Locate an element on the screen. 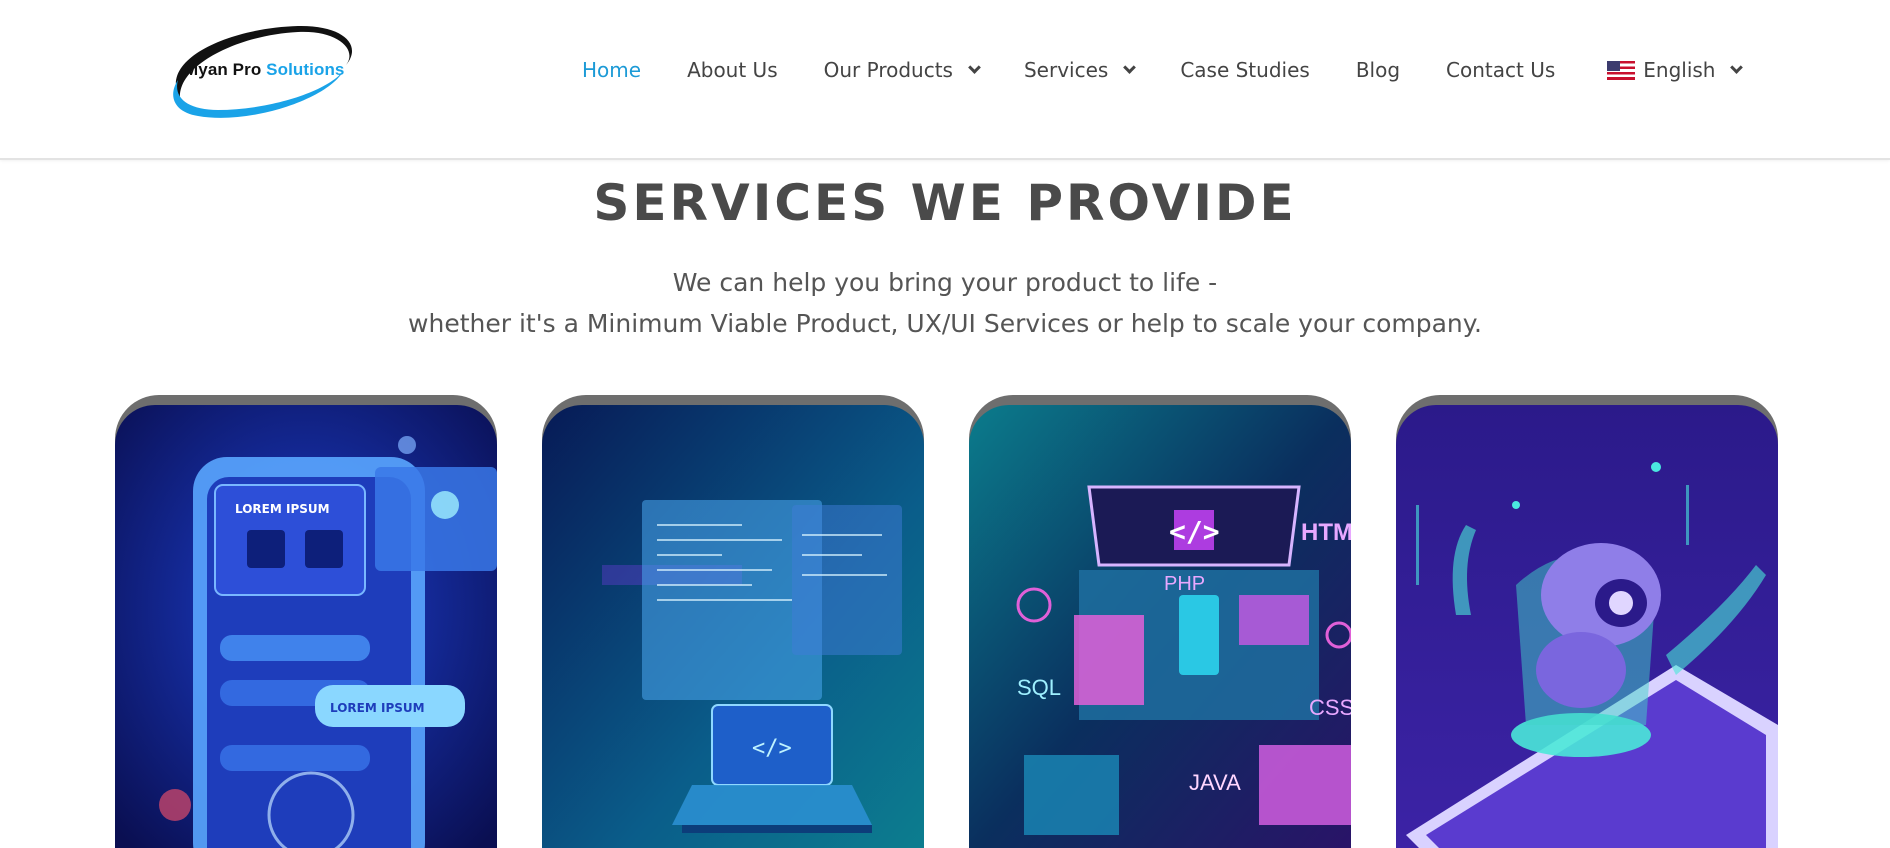  card-image-text: </> is located at coordinates (1194, 531).